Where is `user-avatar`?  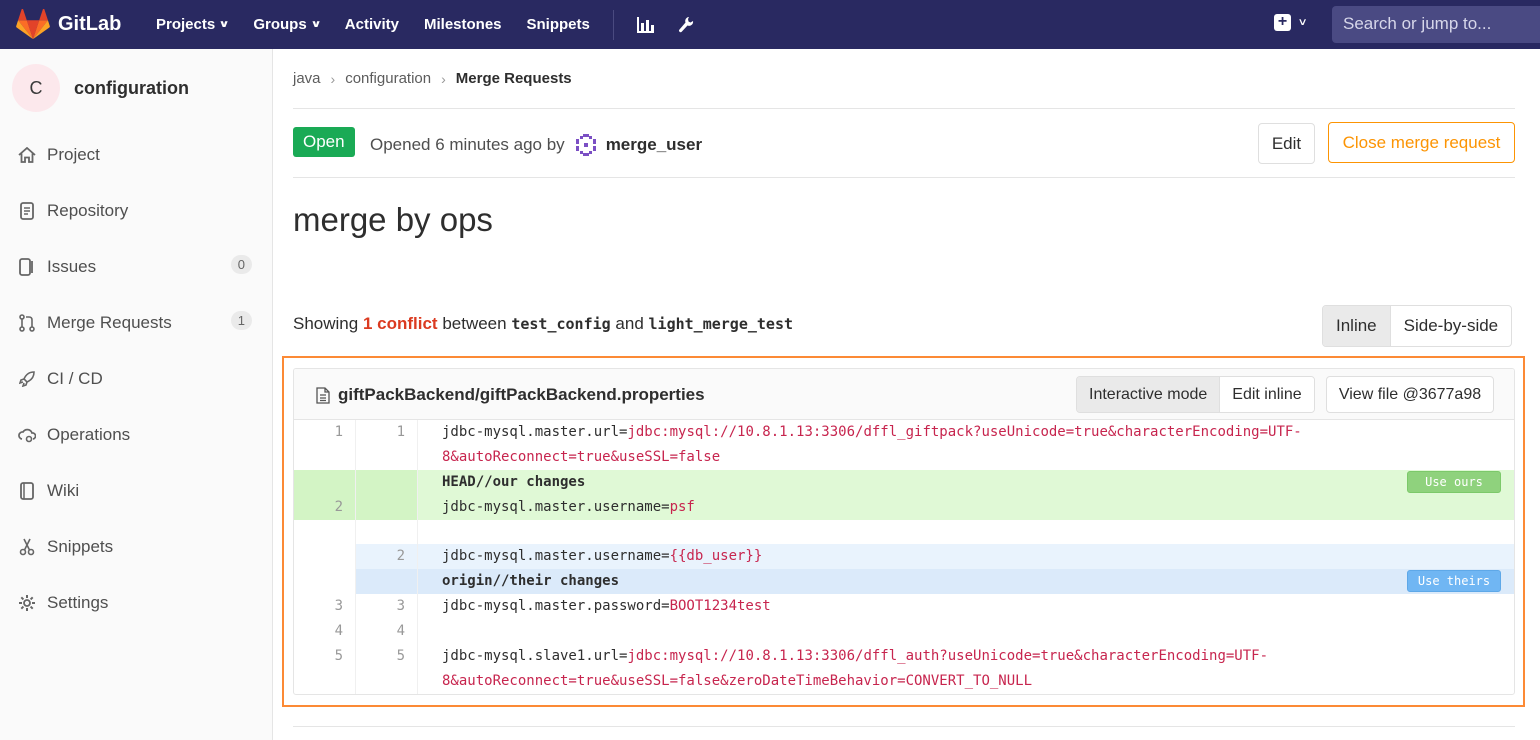 user-avatar is located at coordinates (586, 145).